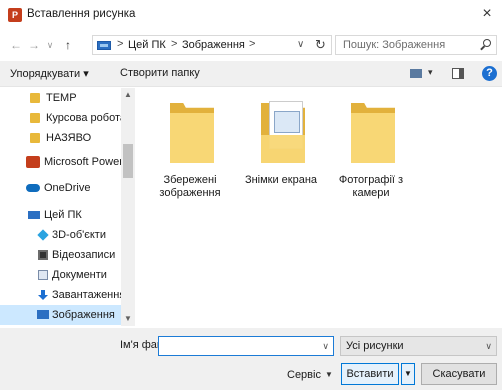  I want to click on this-pc-icon, so click(34, 215).